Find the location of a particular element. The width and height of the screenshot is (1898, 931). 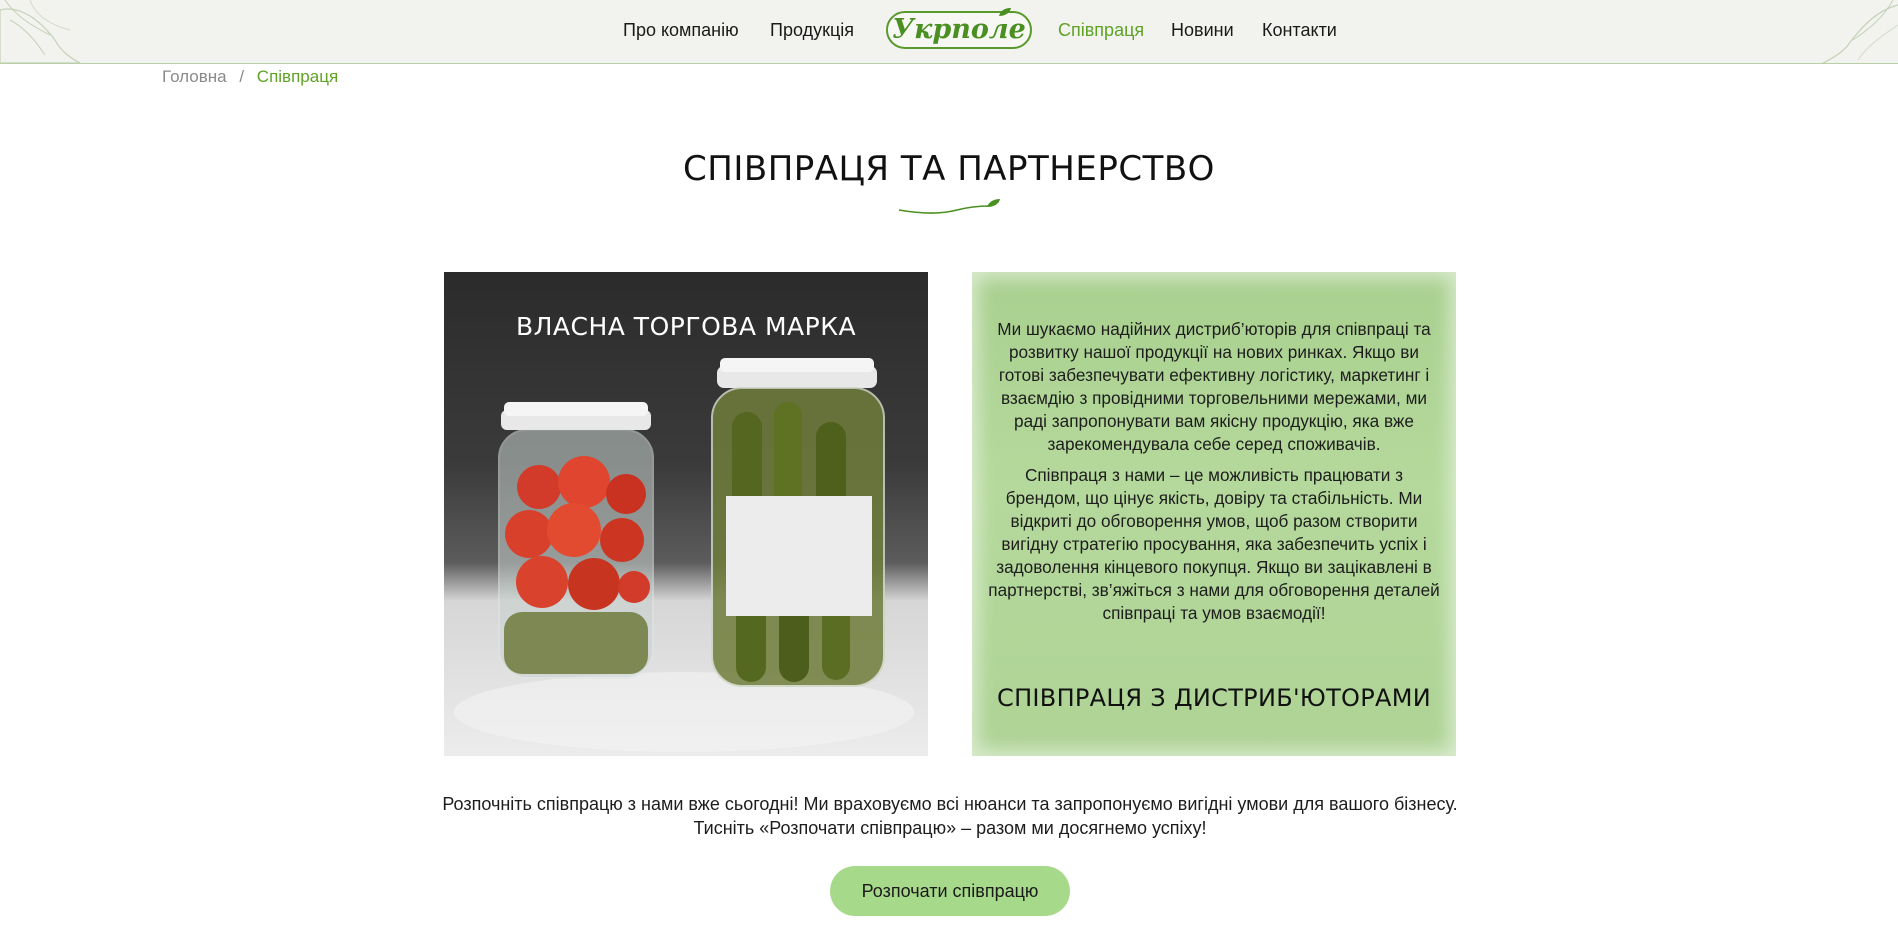

nav-item-about: Про компанію is located at coordinates (681, 30).